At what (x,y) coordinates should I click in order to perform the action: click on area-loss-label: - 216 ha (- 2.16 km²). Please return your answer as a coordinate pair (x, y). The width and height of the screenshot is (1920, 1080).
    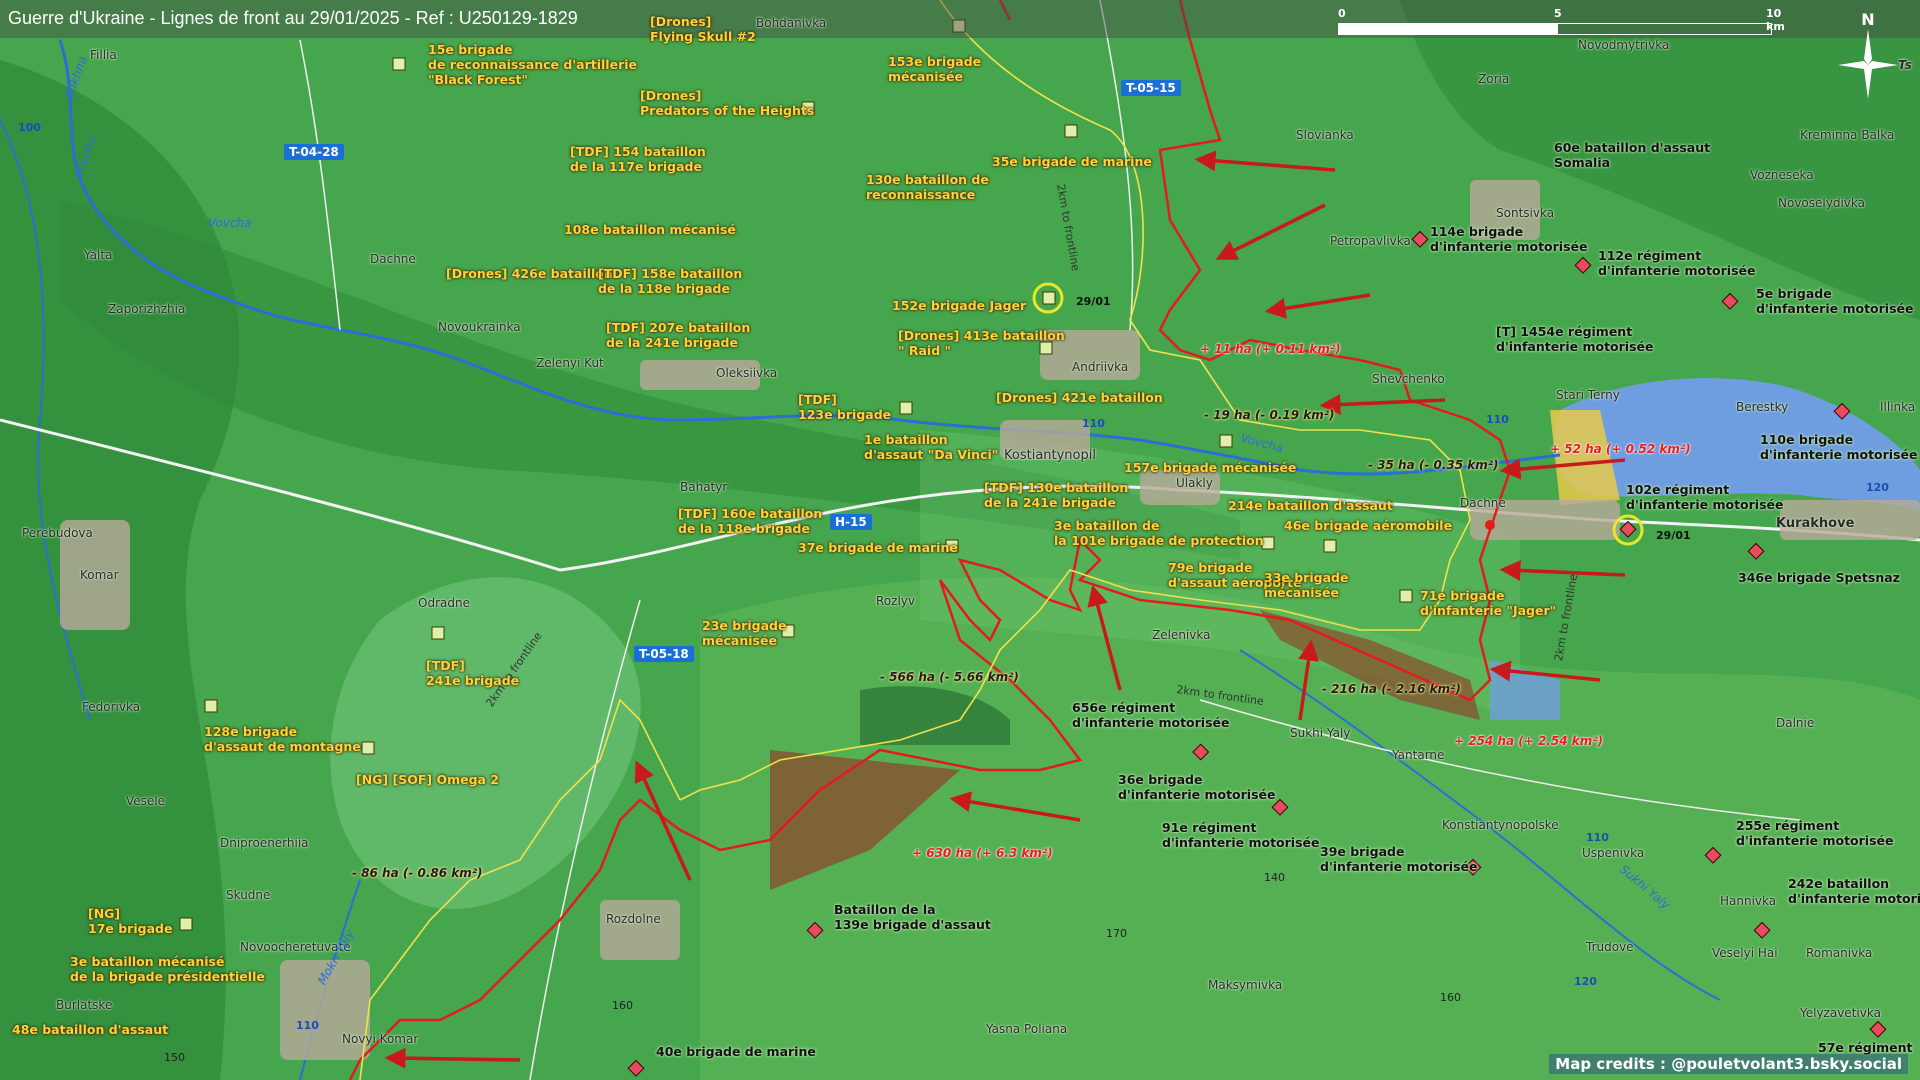
    Looking at the image, I should click on (1391, 689).